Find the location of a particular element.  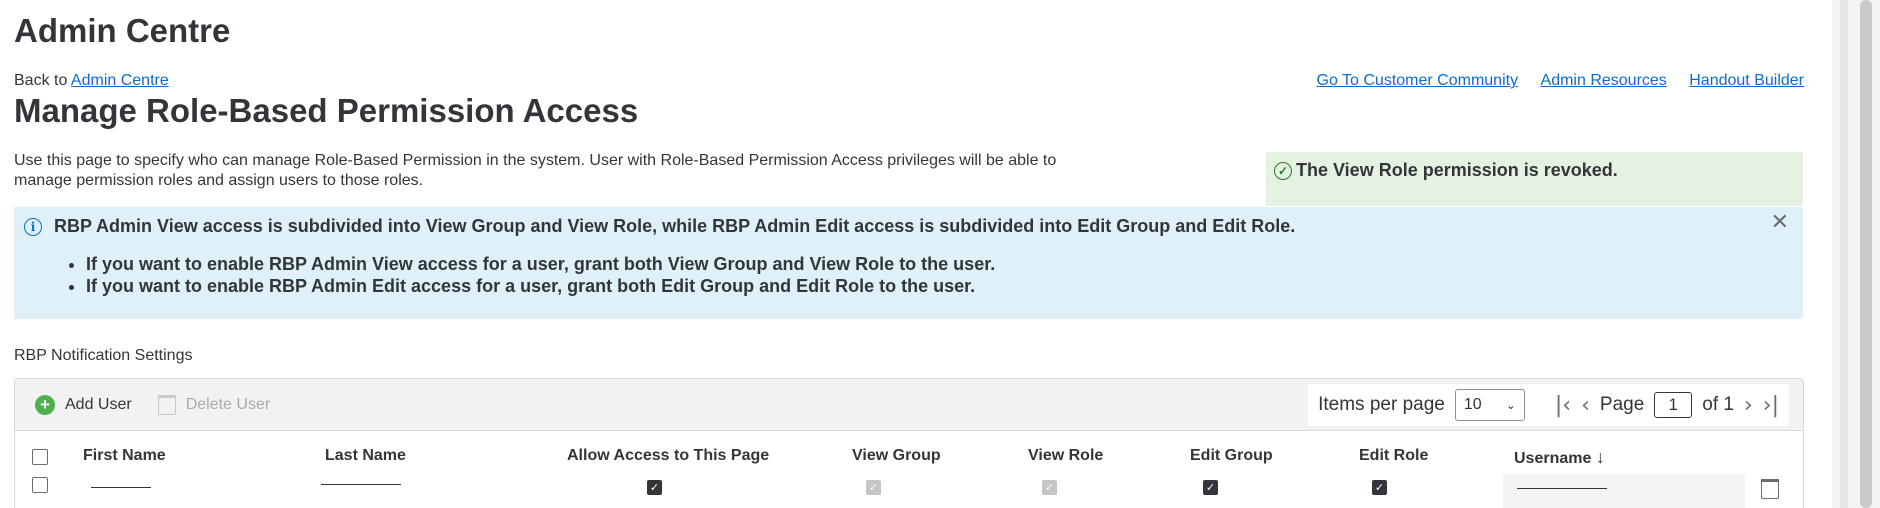

next-page-icon: › is located at coordinates (1748, 405).